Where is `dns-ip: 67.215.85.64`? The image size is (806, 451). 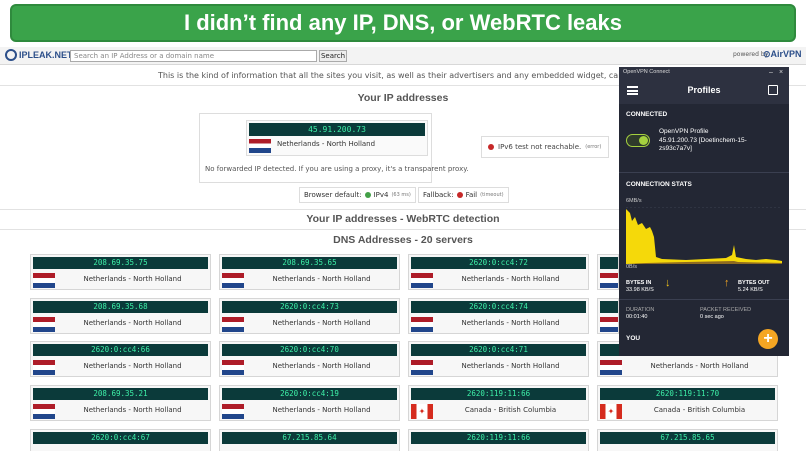 dns-ip: 67.215.85.64 is located at coordinates (309, 438).